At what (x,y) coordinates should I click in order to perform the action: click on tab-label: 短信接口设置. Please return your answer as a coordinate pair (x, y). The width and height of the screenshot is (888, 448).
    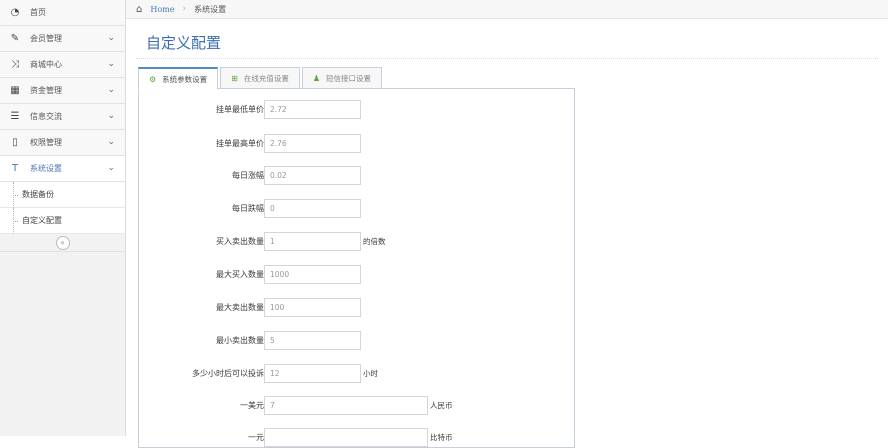
    Looking at the image, I should click on (349, 78).